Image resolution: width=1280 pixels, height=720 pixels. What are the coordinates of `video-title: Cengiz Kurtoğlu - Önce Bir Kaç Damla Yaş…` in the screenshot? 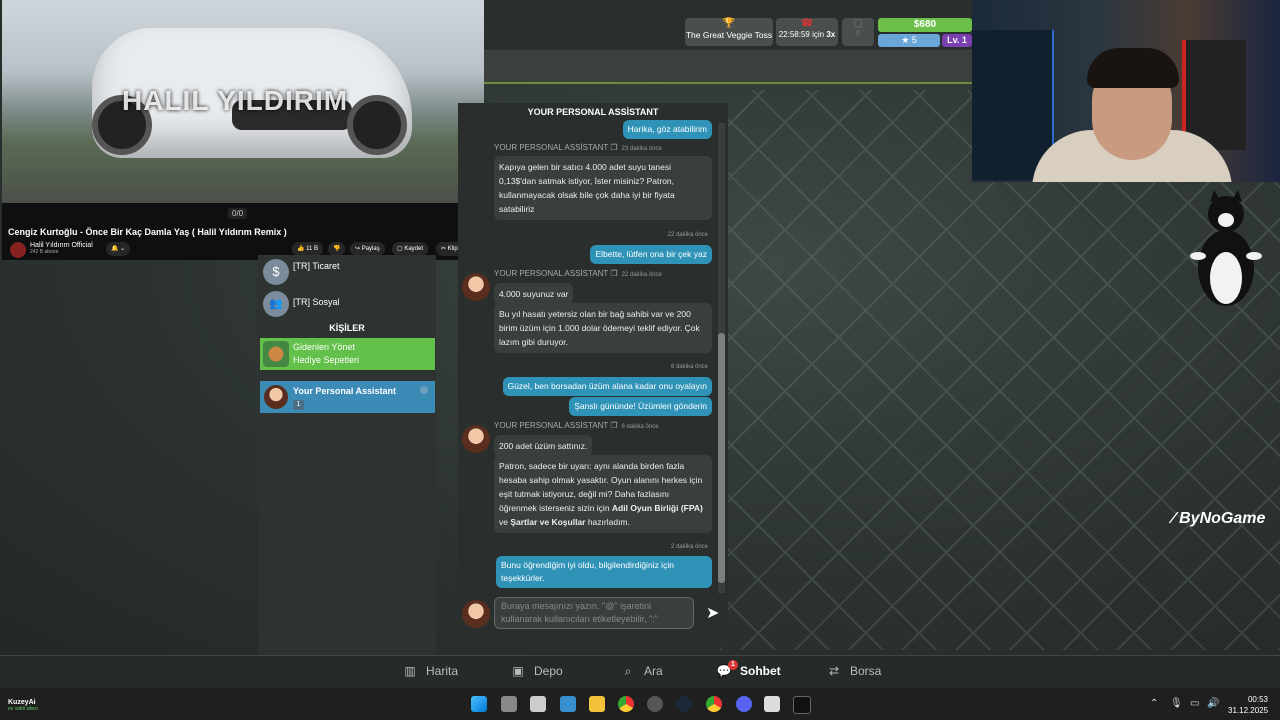 It's located at (147, 232).